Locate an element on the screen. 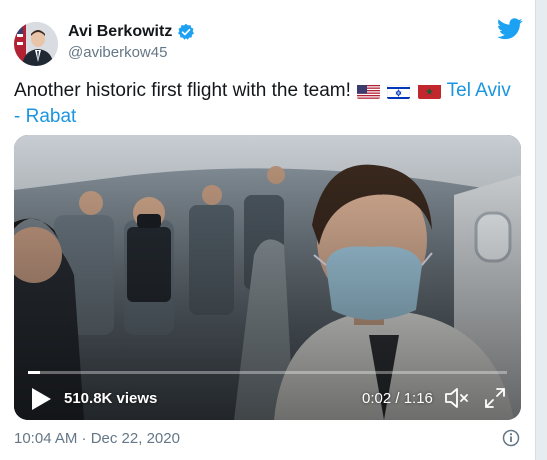 The image size is (547, 460). view-count: 510.8K views is located at coordinates (111, 398).